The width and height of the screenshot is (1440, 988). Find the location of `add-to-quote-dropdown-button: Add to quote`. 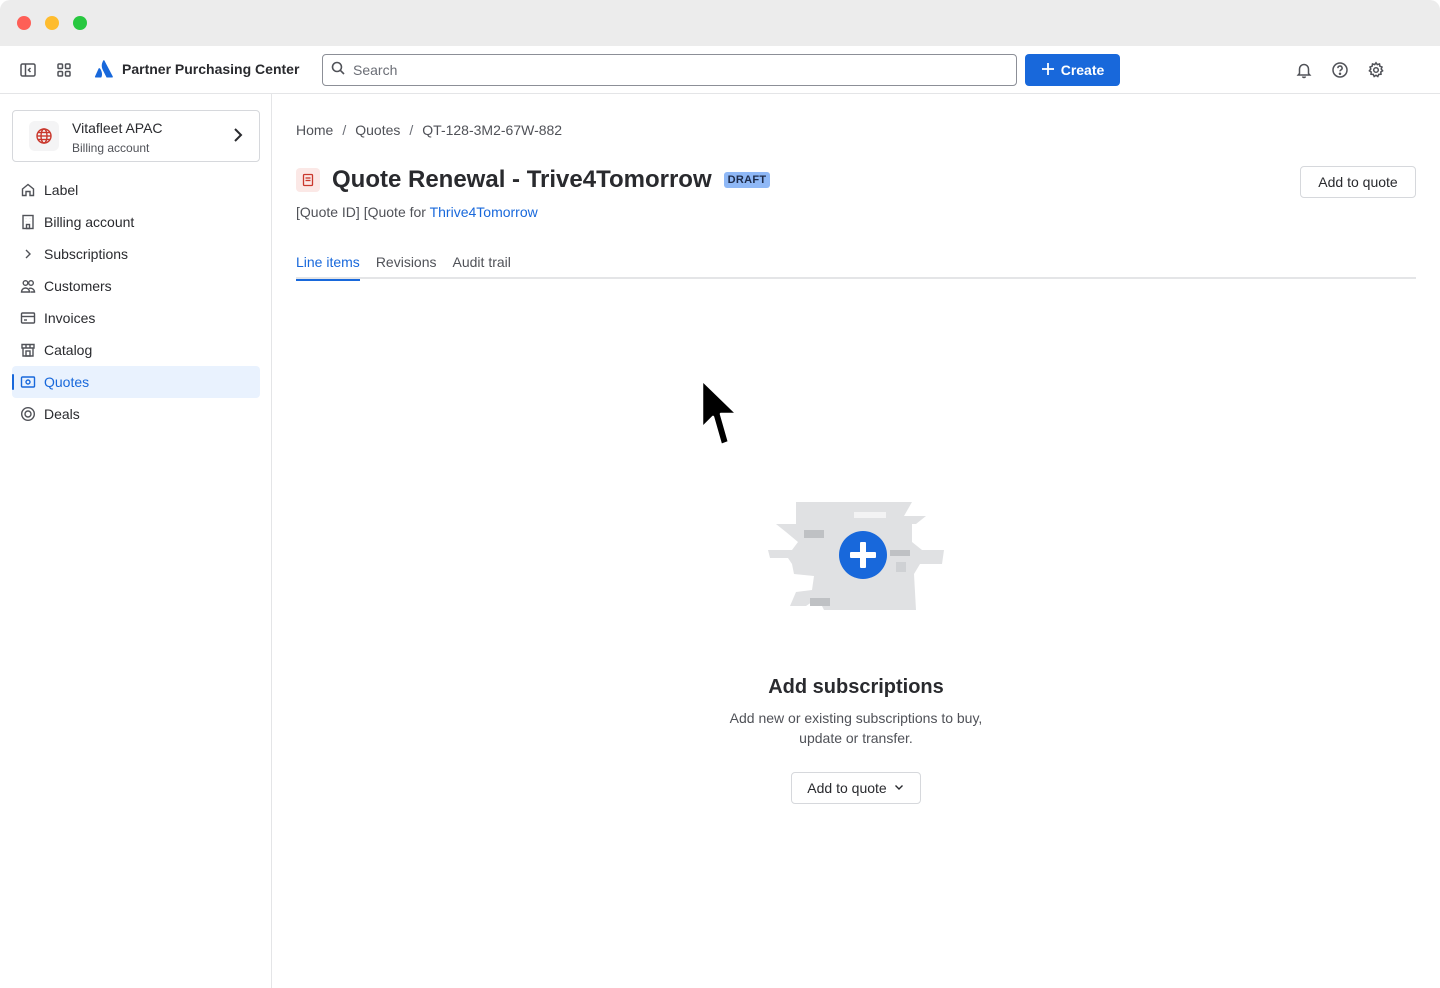

add-to-quote-dropdown-button: Add to quote is located at coordinates (856, 788).